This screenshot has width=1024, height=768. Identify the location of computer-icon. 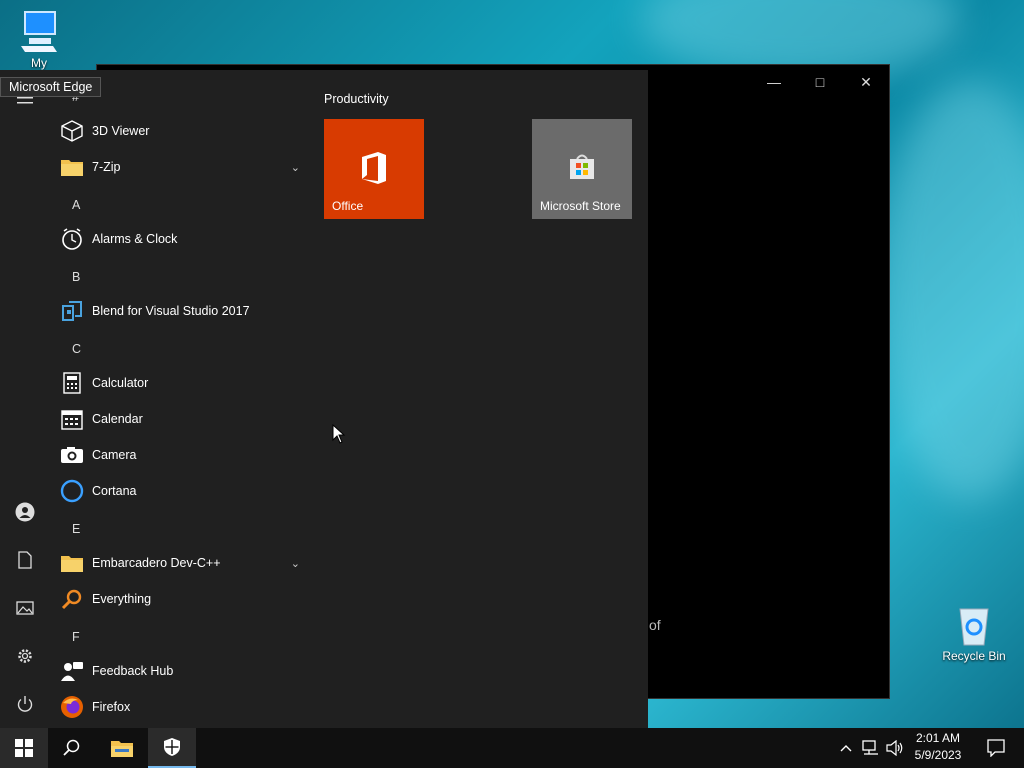
(39, 31).